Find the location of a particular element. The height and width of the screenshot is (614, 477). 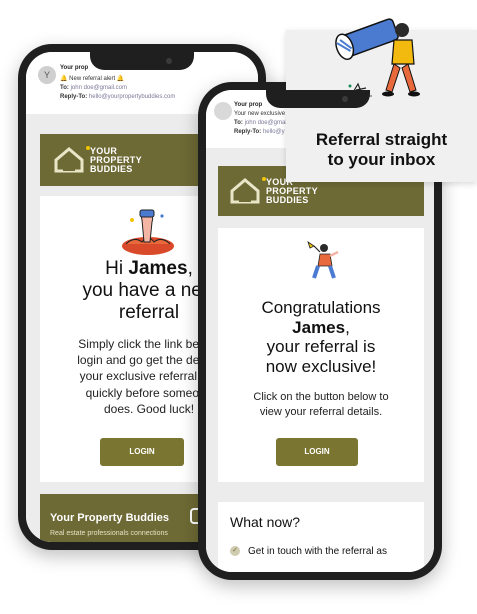

body-line: Click on the button below to is located at coordinates (321, 397).